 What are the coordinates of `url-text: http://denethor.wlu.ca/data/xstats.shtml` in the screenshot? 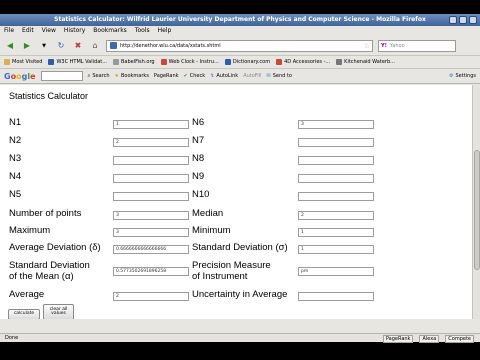 It's located at (170, 45).